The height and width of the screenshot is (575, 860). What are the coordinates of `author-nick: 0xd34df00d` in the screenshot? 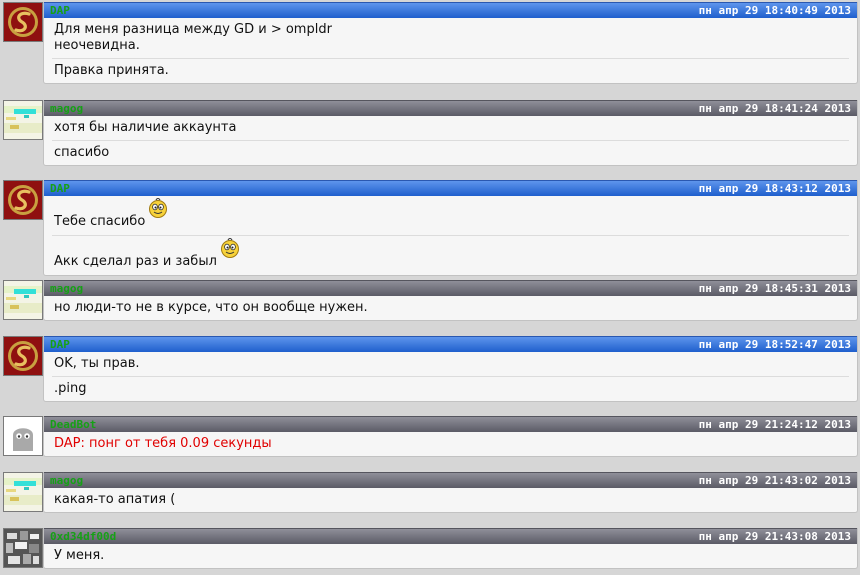 It's located at (83, 536).